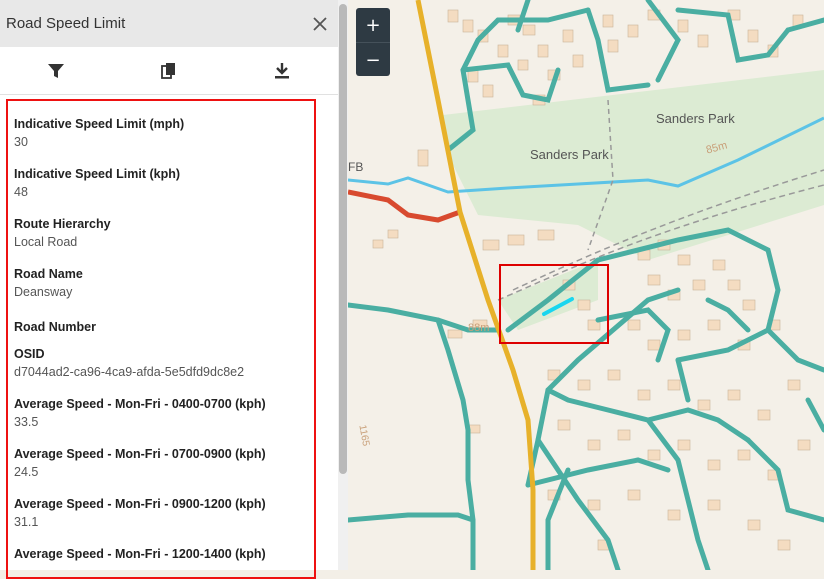 This screenshot has height=579, width=824. I want to click on attribute-value: 31.1, so click(26, 522).